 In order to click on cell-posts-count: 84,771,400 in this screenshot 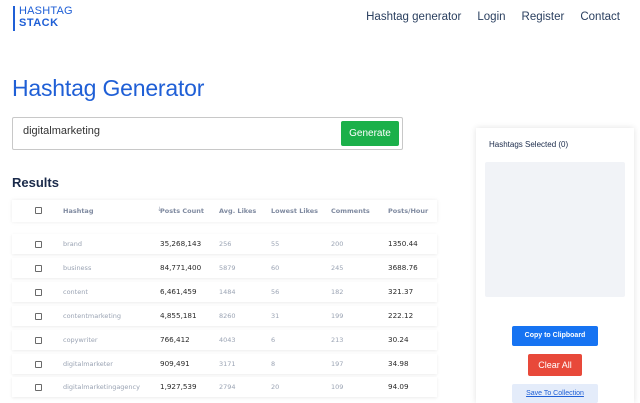, I will do `click(181, 267)`.